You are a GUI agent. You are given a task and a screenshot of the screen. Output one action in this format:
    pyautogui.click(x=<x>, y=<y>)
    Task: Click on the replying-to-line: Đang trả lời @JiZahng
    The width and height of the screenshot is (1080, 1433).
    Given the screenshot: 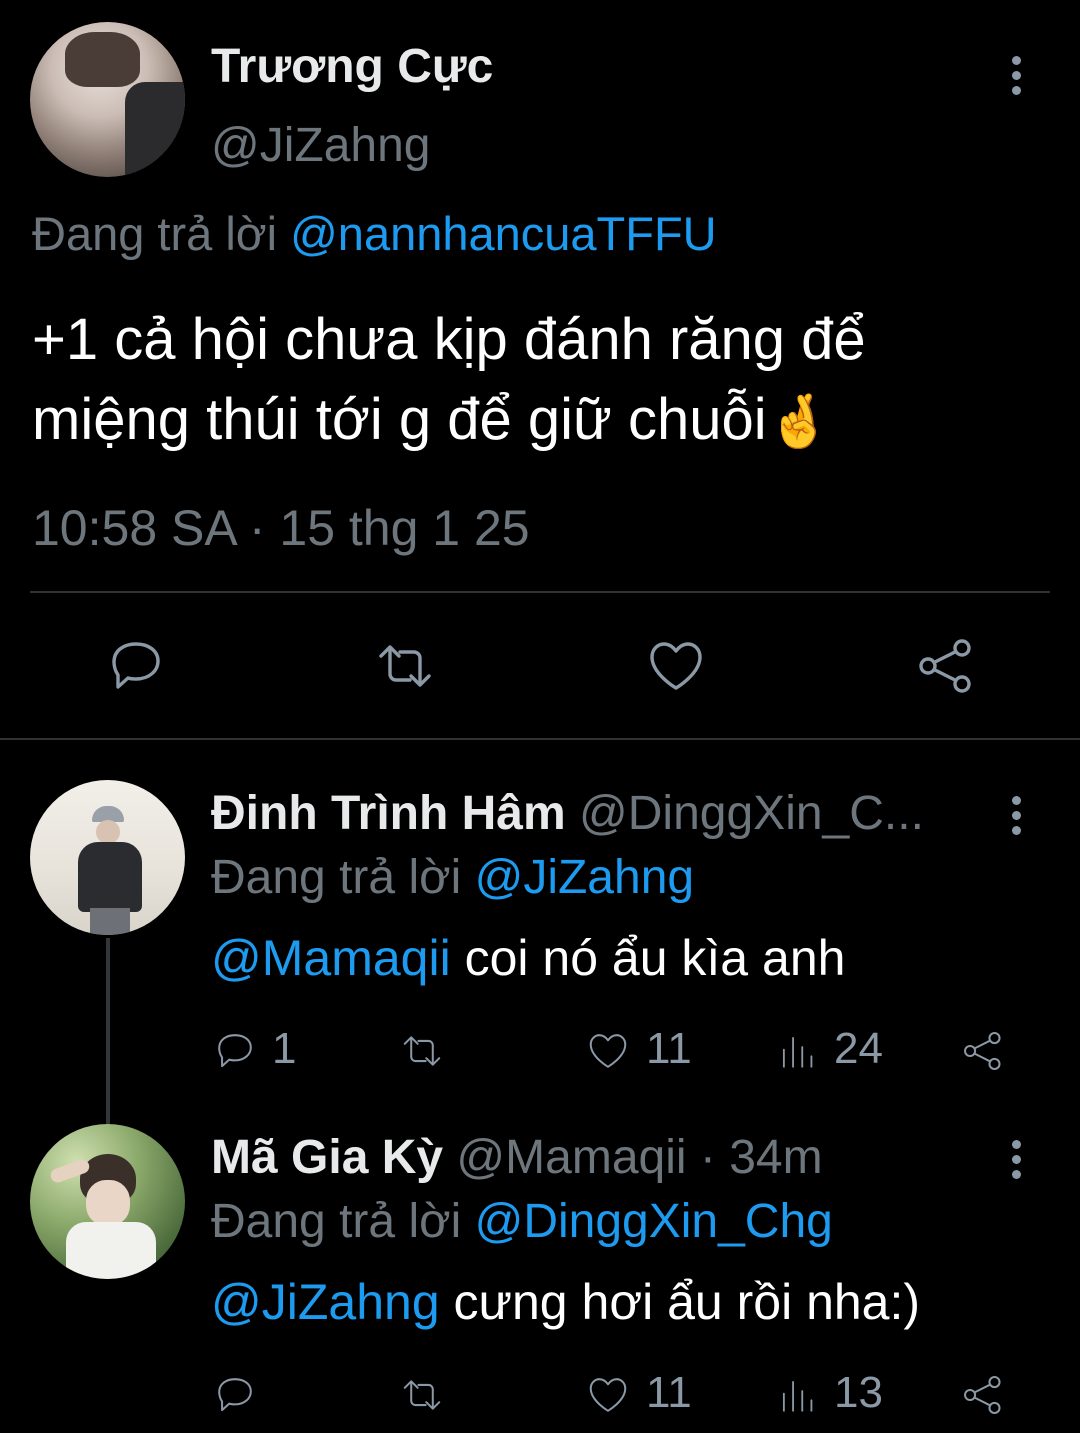 What is the action you would take?
    pyautogui.click(x=452, y=878)
    